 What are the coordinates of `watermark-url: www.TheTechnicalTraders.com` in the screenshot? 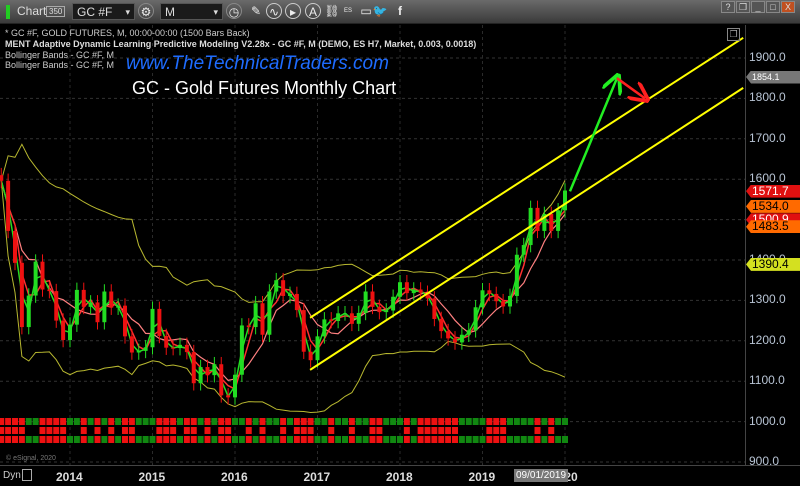 It's located at (257, 63).